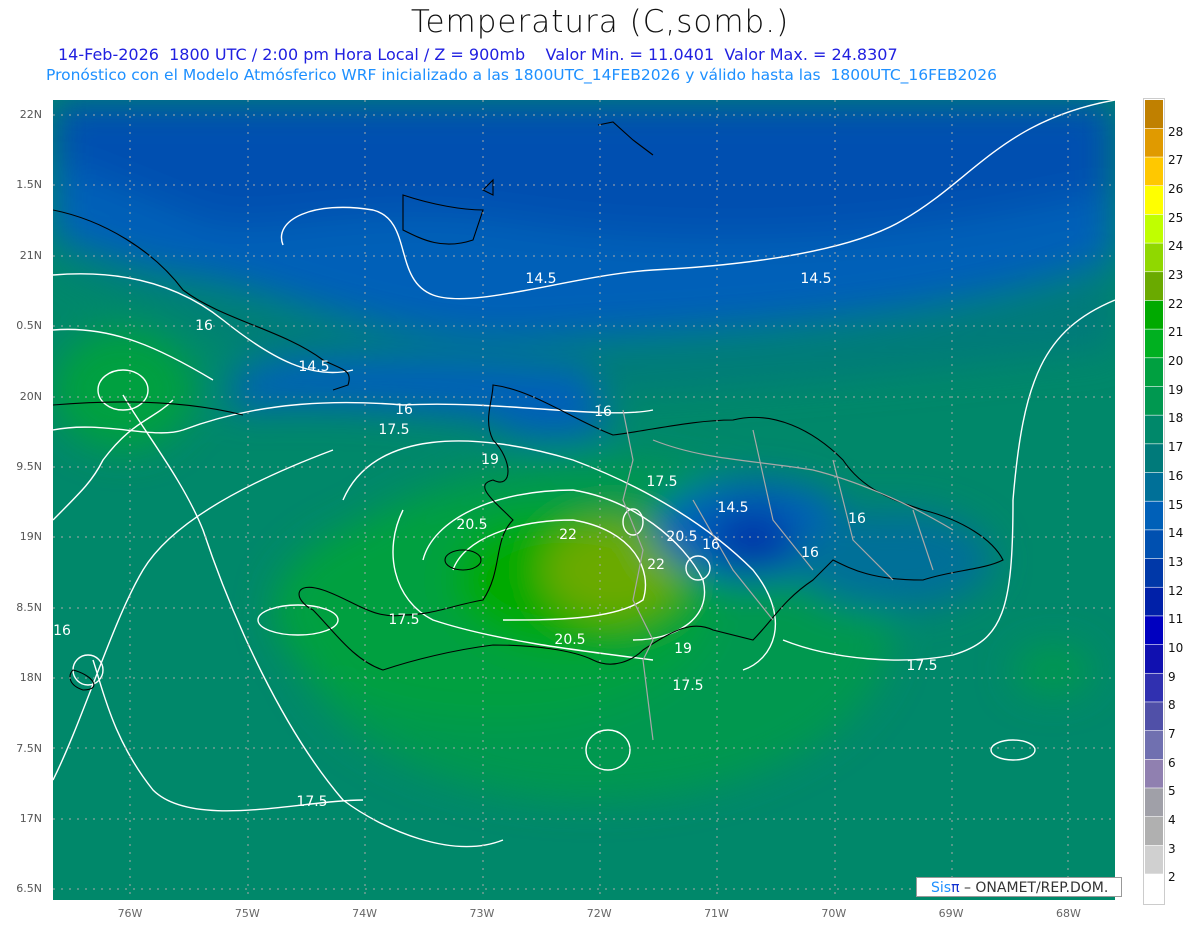  I want to click on lon-tick-label: 75W, so click(247, 913).